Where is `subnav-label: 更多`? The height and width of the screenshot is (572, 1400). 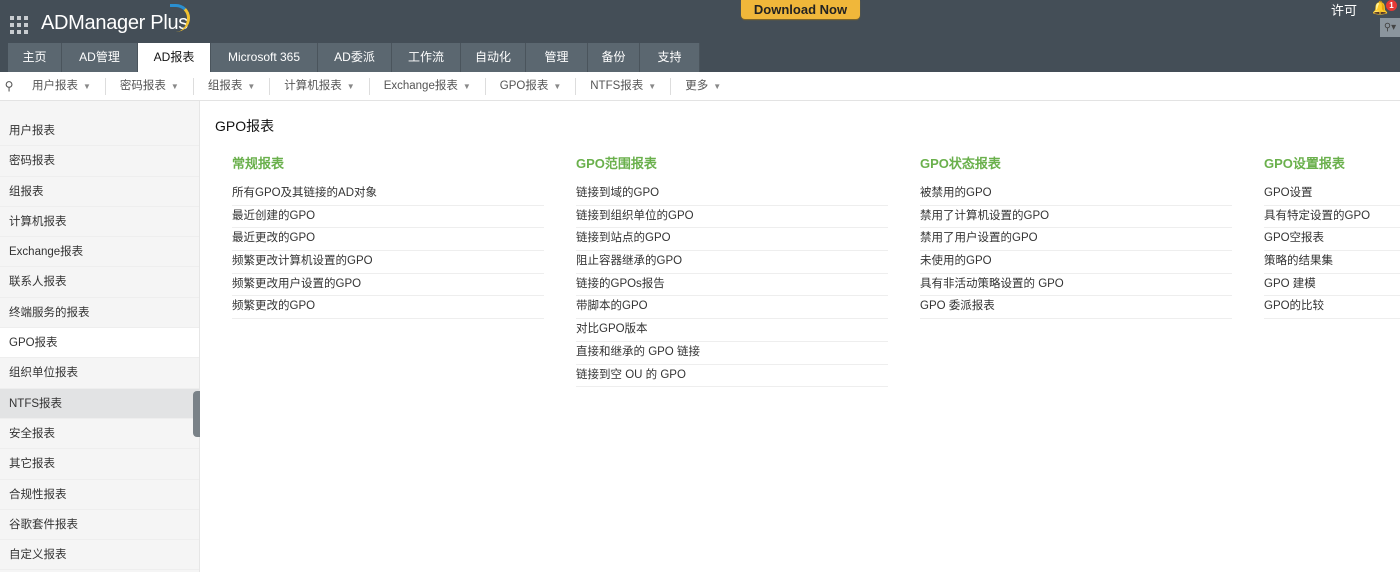
subnav-label: 更多 is located at coordinates (697, 85).